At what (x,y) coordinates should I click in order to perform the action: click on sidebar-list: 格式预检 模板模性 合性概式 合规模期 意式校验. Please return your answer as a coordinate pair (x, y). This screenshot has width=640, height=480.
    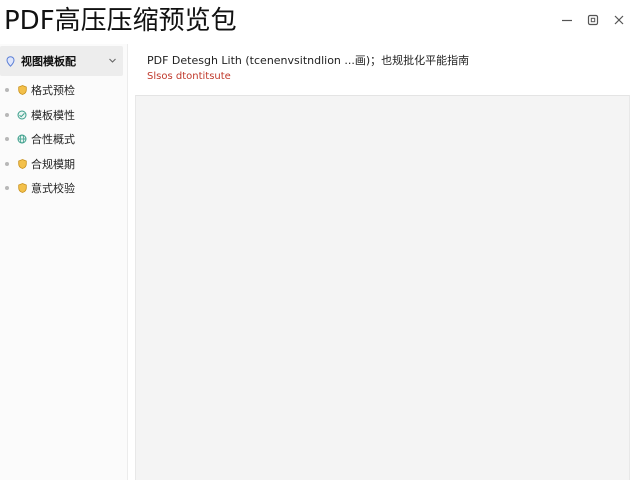
    Looking at the image, I should click on (63, 139).